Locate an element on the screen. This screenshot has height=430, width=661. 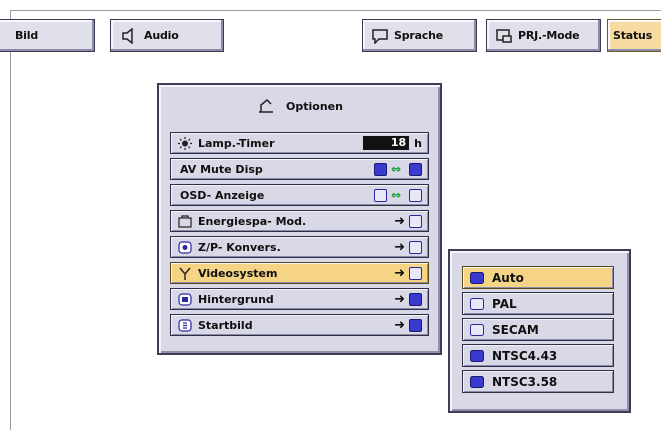
row-label: Hintergrund is located at coordinates (236, 299).